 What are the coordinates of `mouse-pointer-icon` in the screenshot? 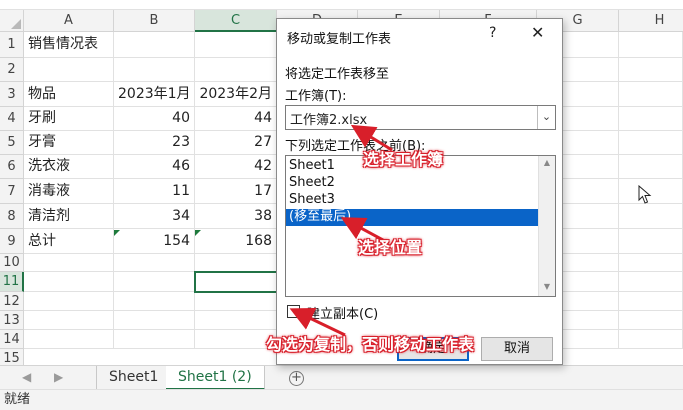 It's located at (645, 194).